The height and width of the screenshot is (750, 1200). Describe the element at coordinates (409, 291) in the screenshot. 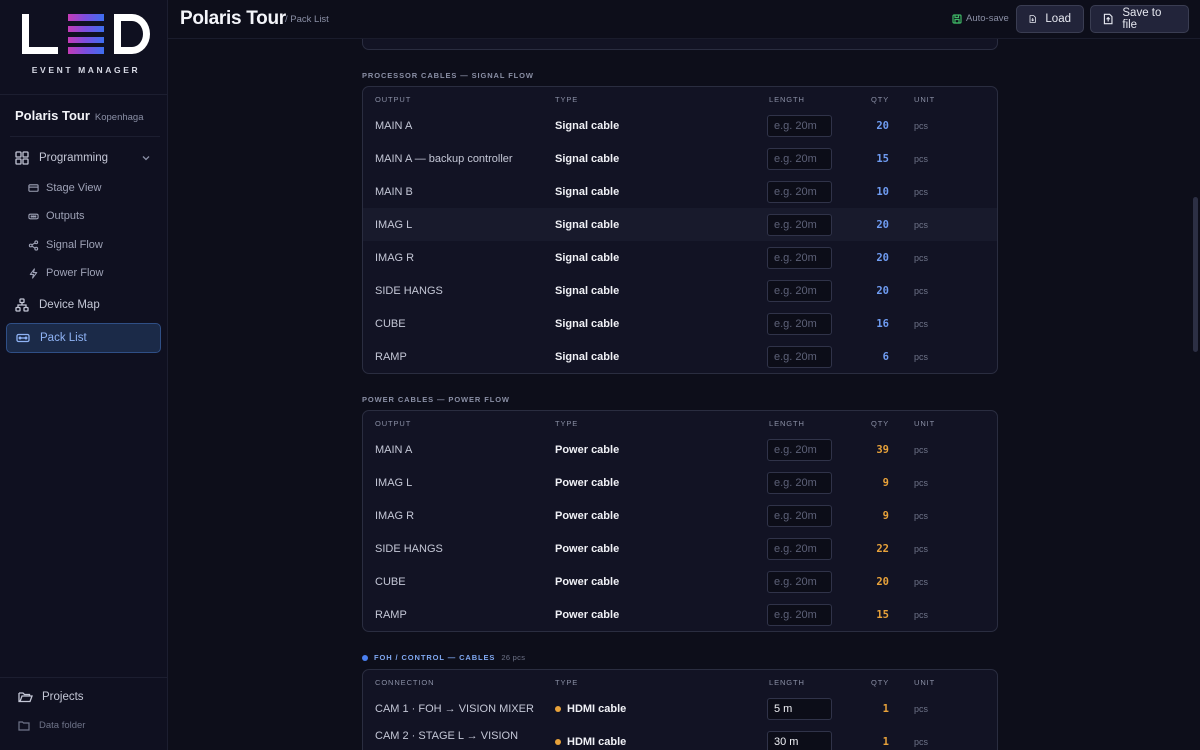

I see `output-cell: SIDE HANGS` at that location.